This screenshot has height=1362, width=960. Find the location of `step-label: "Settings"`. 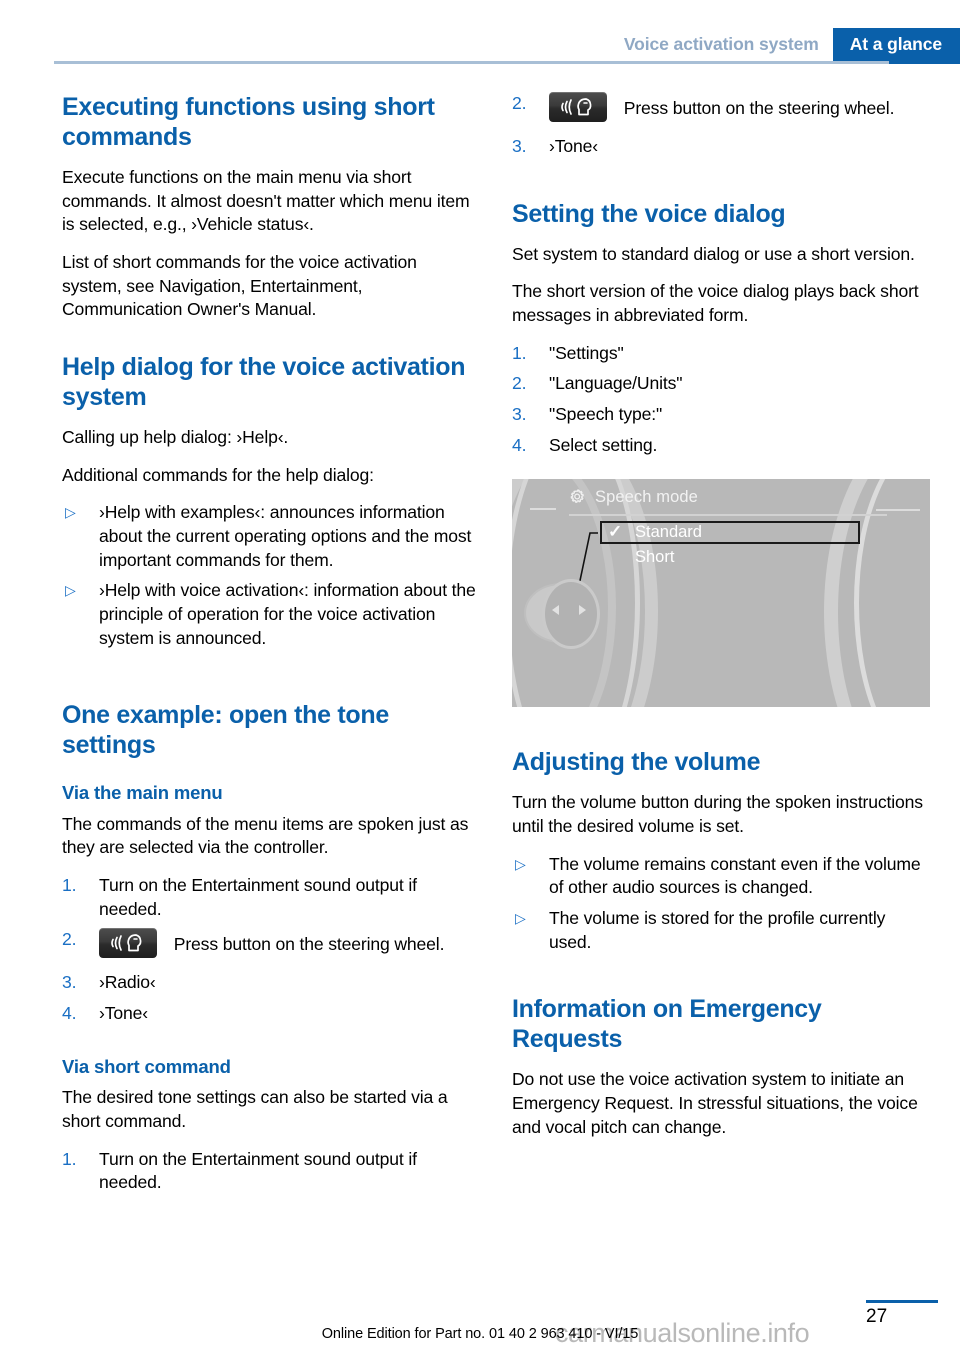

step-label: "Settings" is located at coordinates (586, 352).